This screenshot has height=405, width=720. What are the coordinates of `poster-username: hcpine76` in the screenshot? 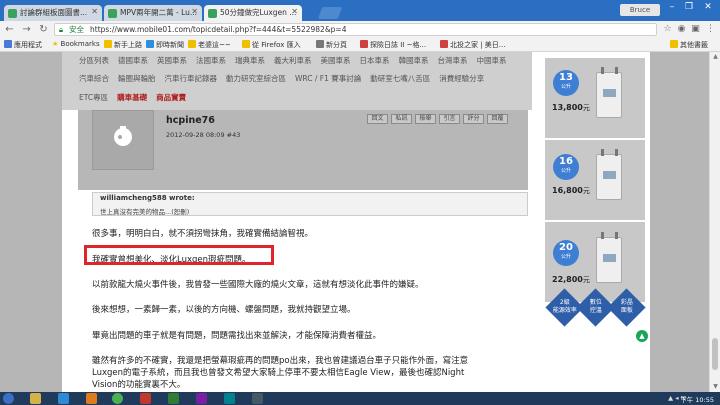 It's located at (190, 120).